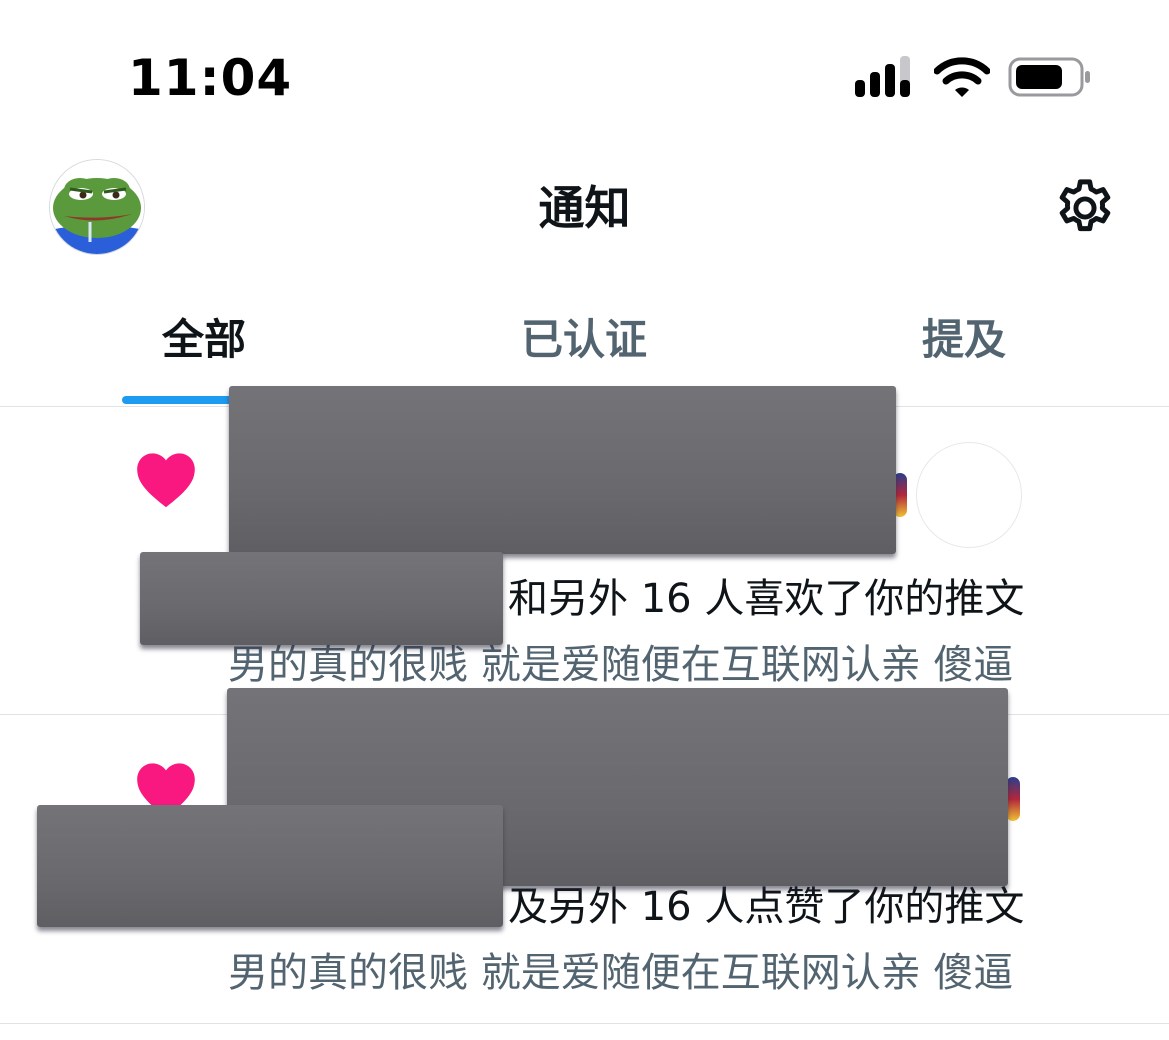 The image size is (1169, 1040). What do you see at coordinates (584, 208) in the screenshot?
I see `page-title: 通知` at bounding box center [584, 208].